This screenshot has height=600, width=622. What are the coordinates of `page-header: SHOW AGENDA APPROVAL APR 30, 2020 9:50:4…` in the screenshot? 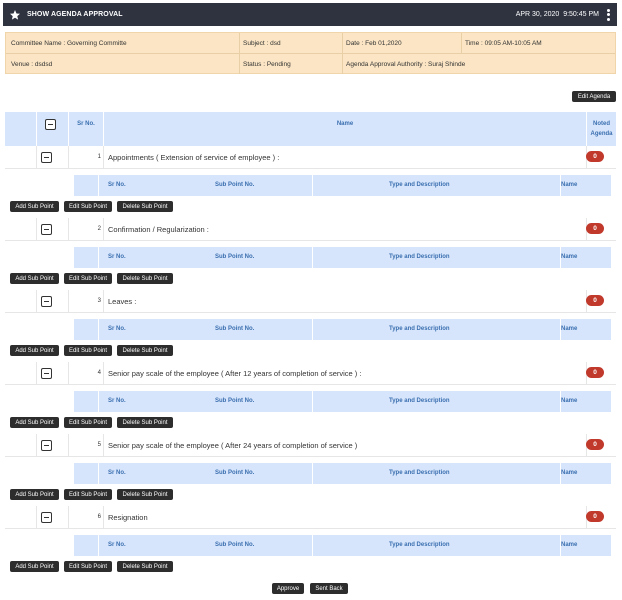 It's located at (310, 14).